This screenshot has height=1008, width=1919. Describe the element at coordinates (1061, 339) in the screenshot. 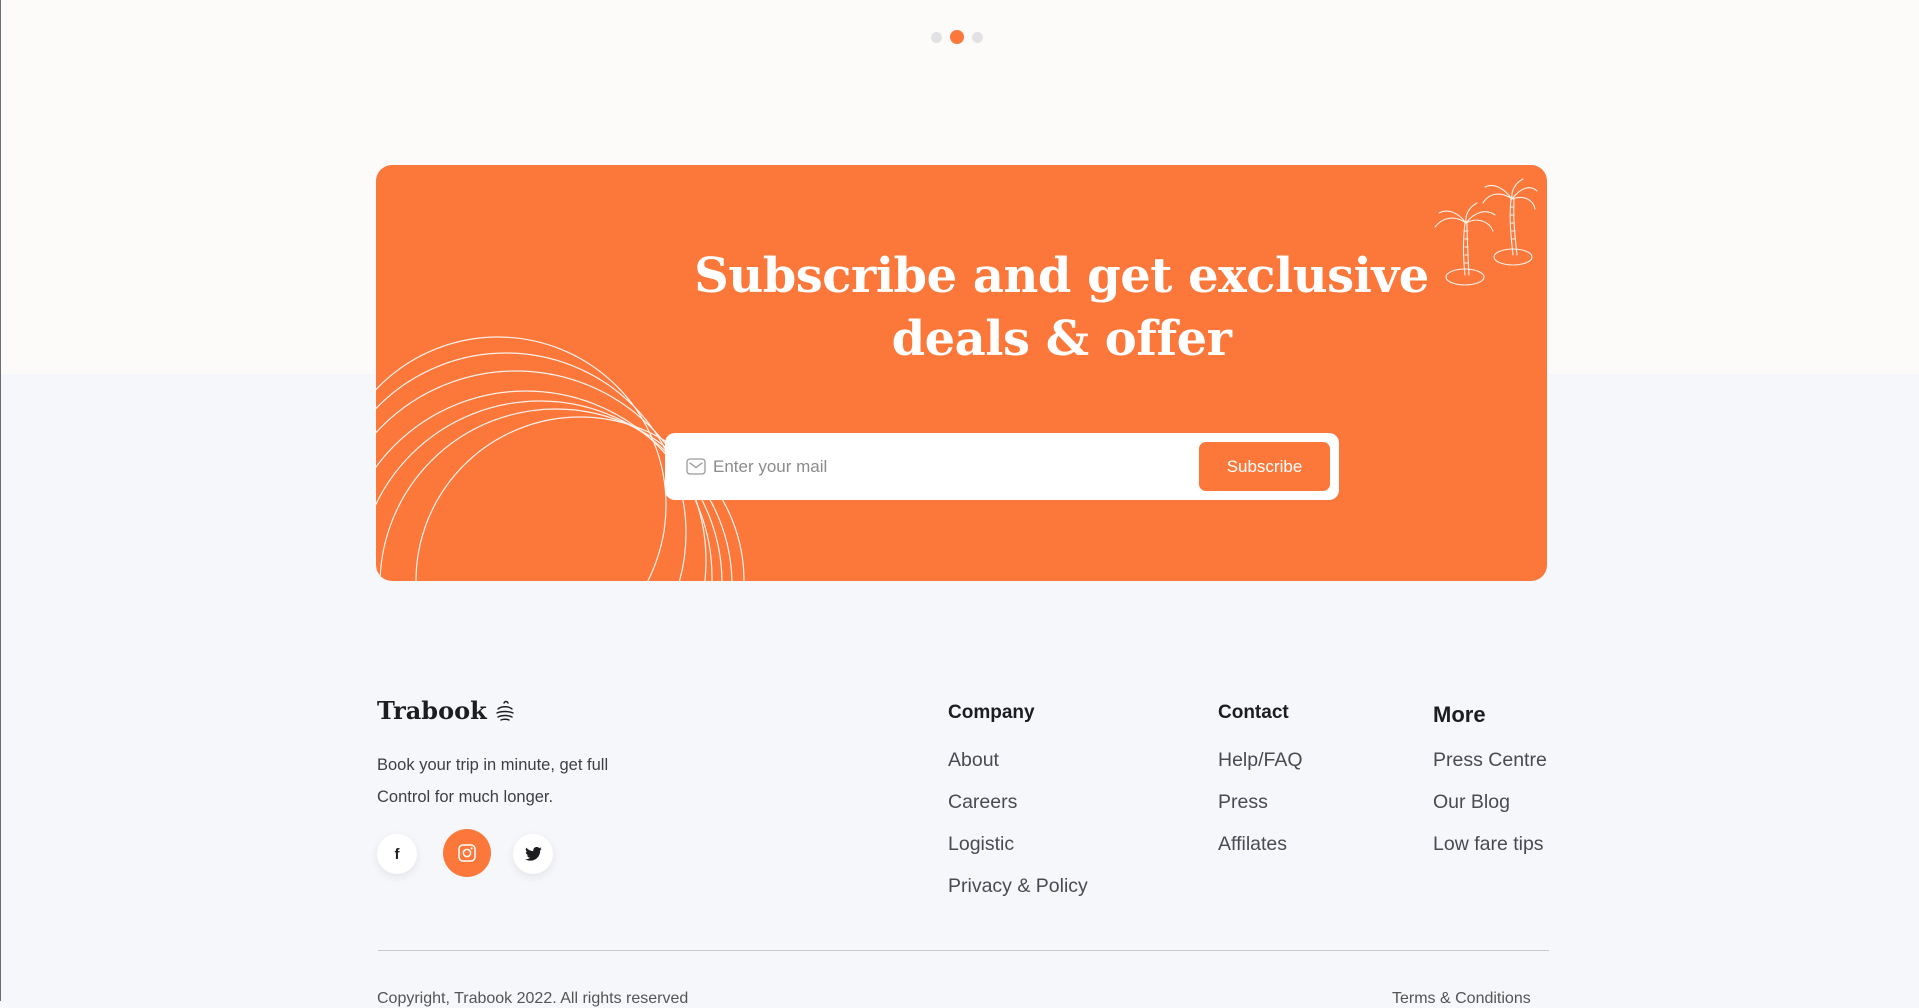

I see `subscribe-title-line2: deals & offer` at that location.